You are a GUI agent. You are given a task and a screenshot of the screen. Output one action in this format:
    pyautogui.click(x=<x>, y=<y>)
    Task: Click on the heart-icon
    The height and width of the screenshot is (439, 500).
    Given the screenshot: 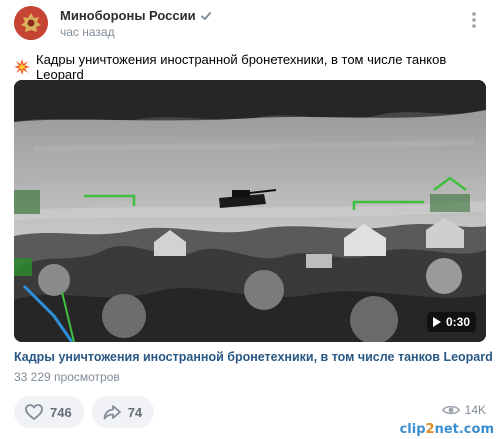 What is the action you would take?
    pyautogui.click(x=34, y=412)
    